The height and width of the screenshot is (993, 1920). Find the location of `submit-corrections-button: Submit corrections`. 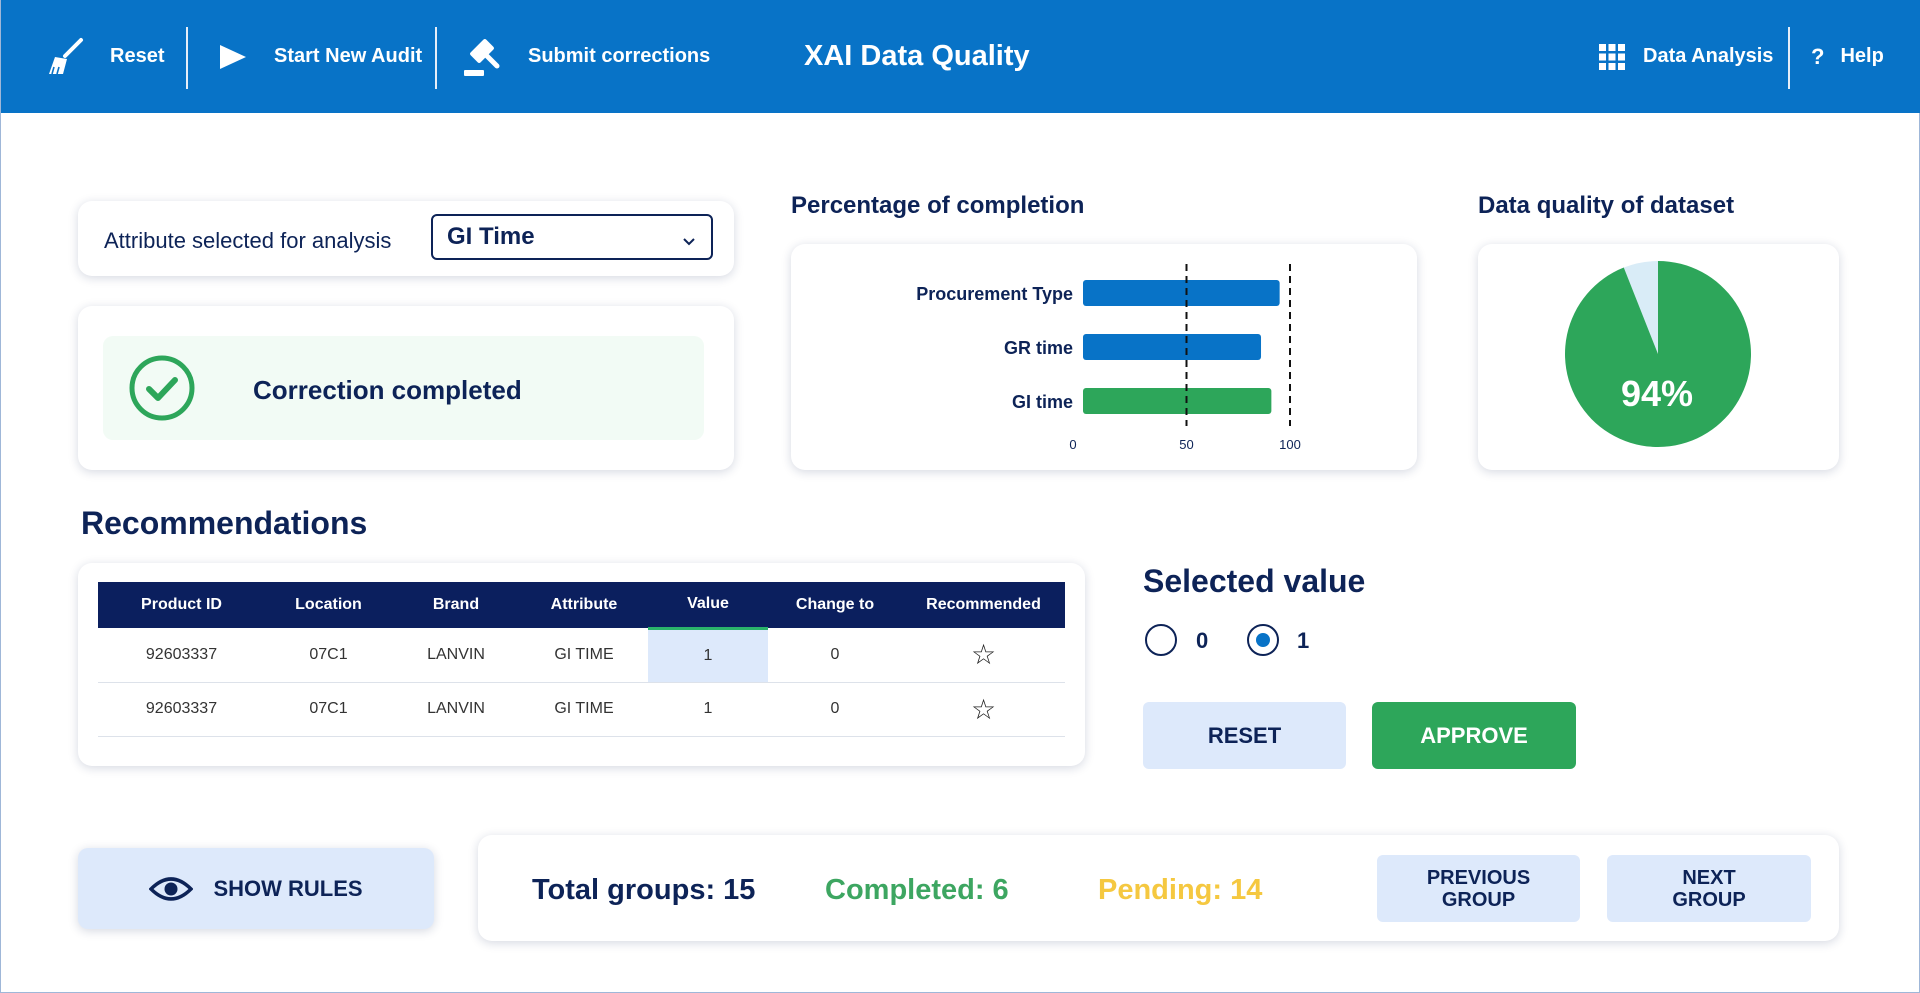

submit-corrections-button: Submit corrections is located at coordinates (586, 56).